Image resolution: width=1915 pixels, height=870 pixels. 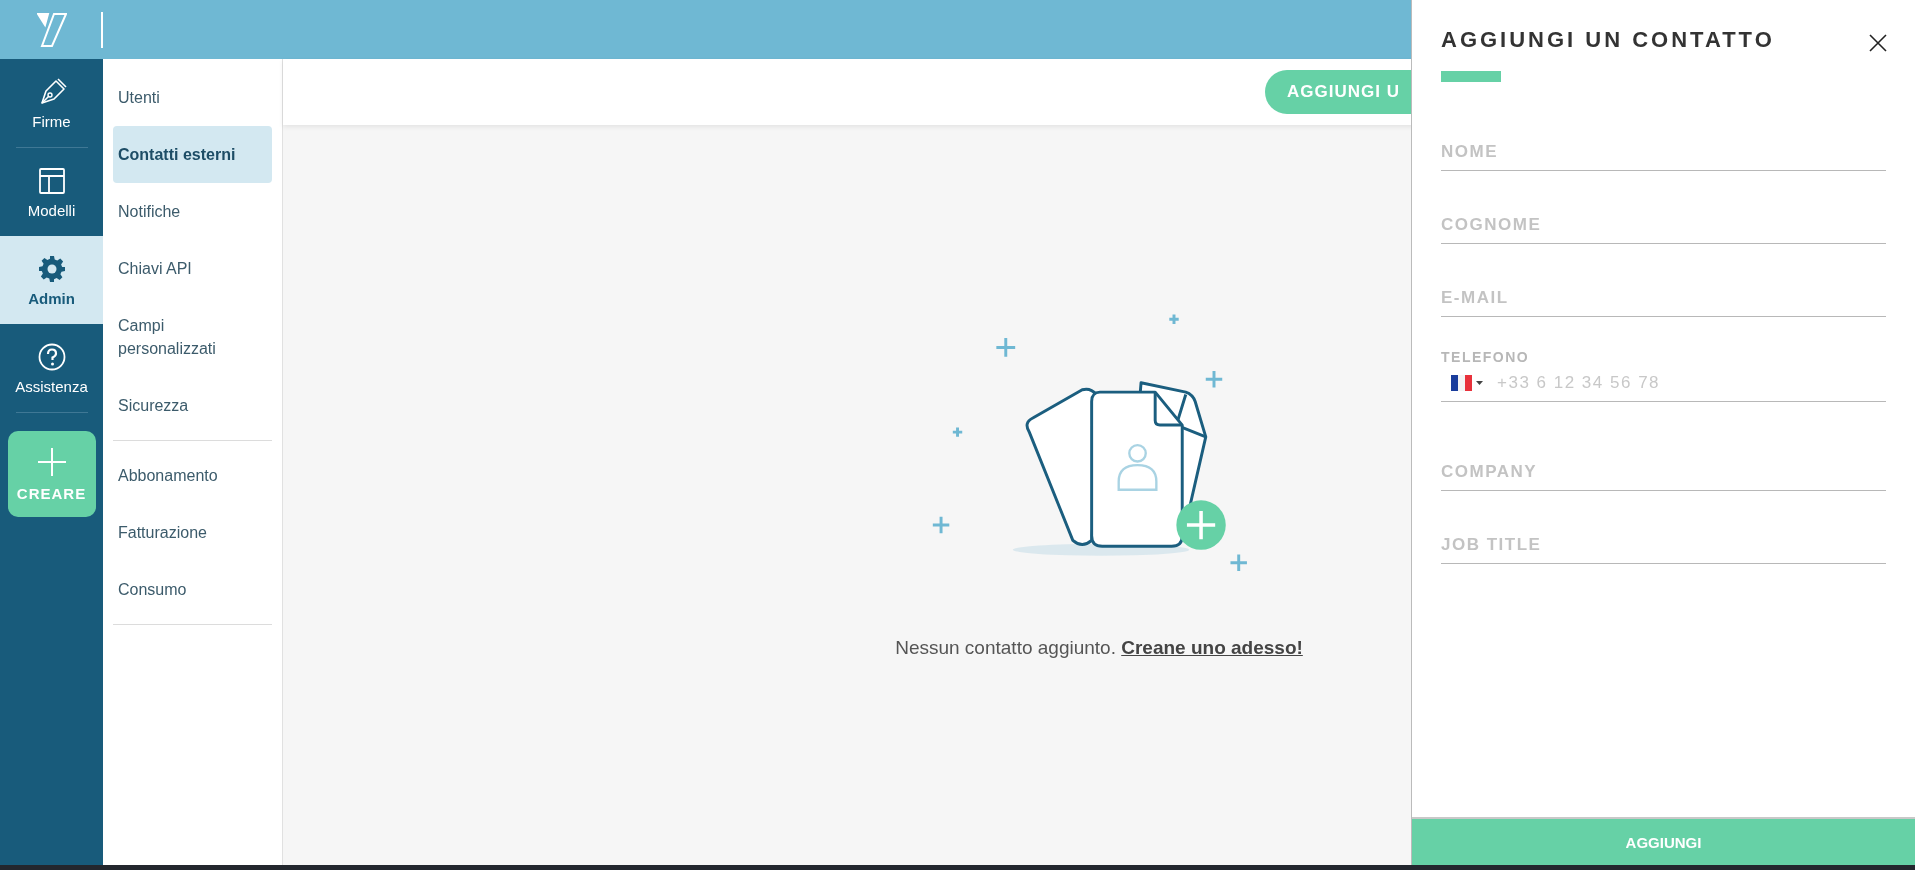 What do you see at coordinates (1485, 357) in the screenshot?
I see `field-label: TELEFONO` at bounding box center [1485, 357].